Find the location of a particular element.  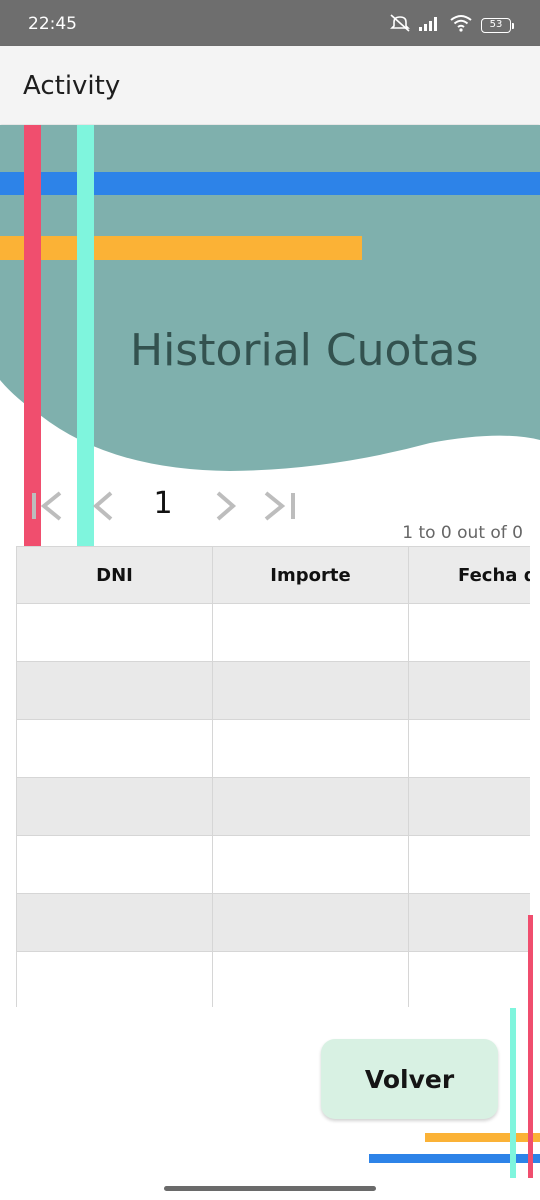

pagination: 1 is located at coordinates (270, 503).